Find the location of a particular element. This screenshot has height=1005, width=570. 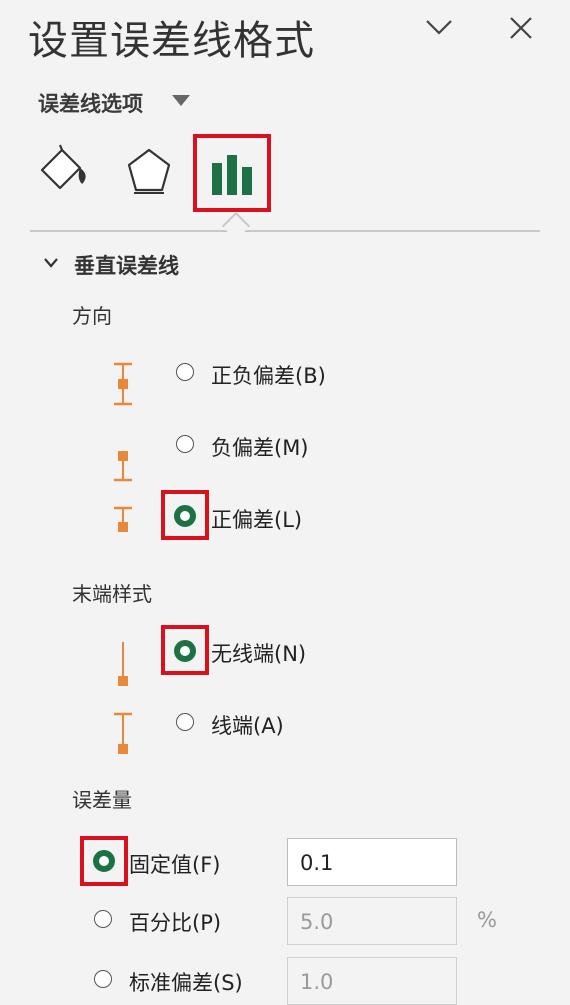

section-toggle is located at coordinates (51, 263).